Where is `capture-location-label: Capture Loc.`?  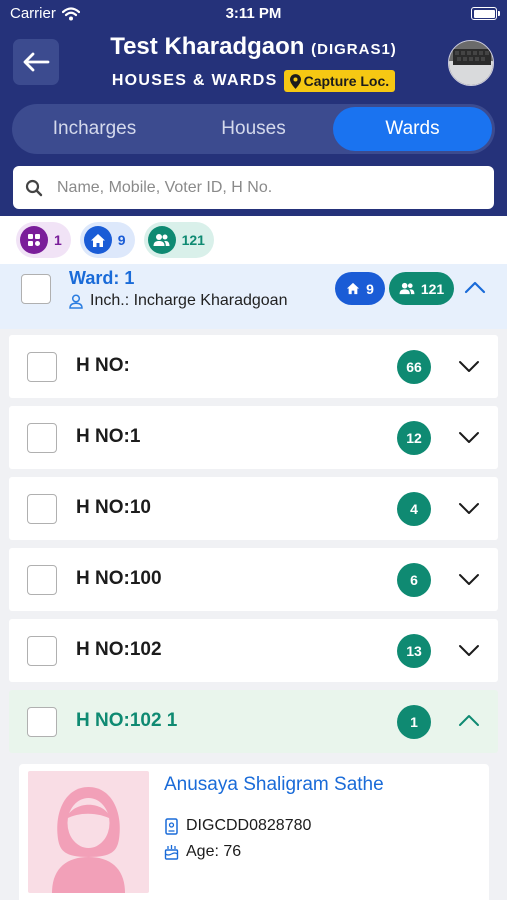 capture-location-label: Capture Loc. is located at coordinates (346, 81).